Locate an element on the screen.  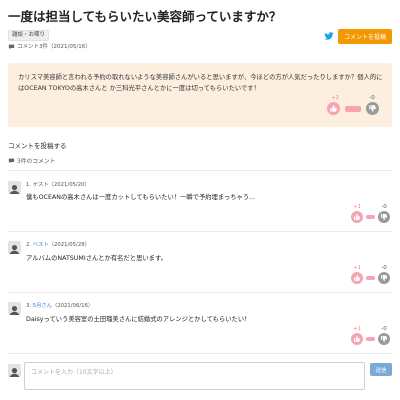
post-meta: コメント3件（2021/05/16） is located at coordinates (49, 47).